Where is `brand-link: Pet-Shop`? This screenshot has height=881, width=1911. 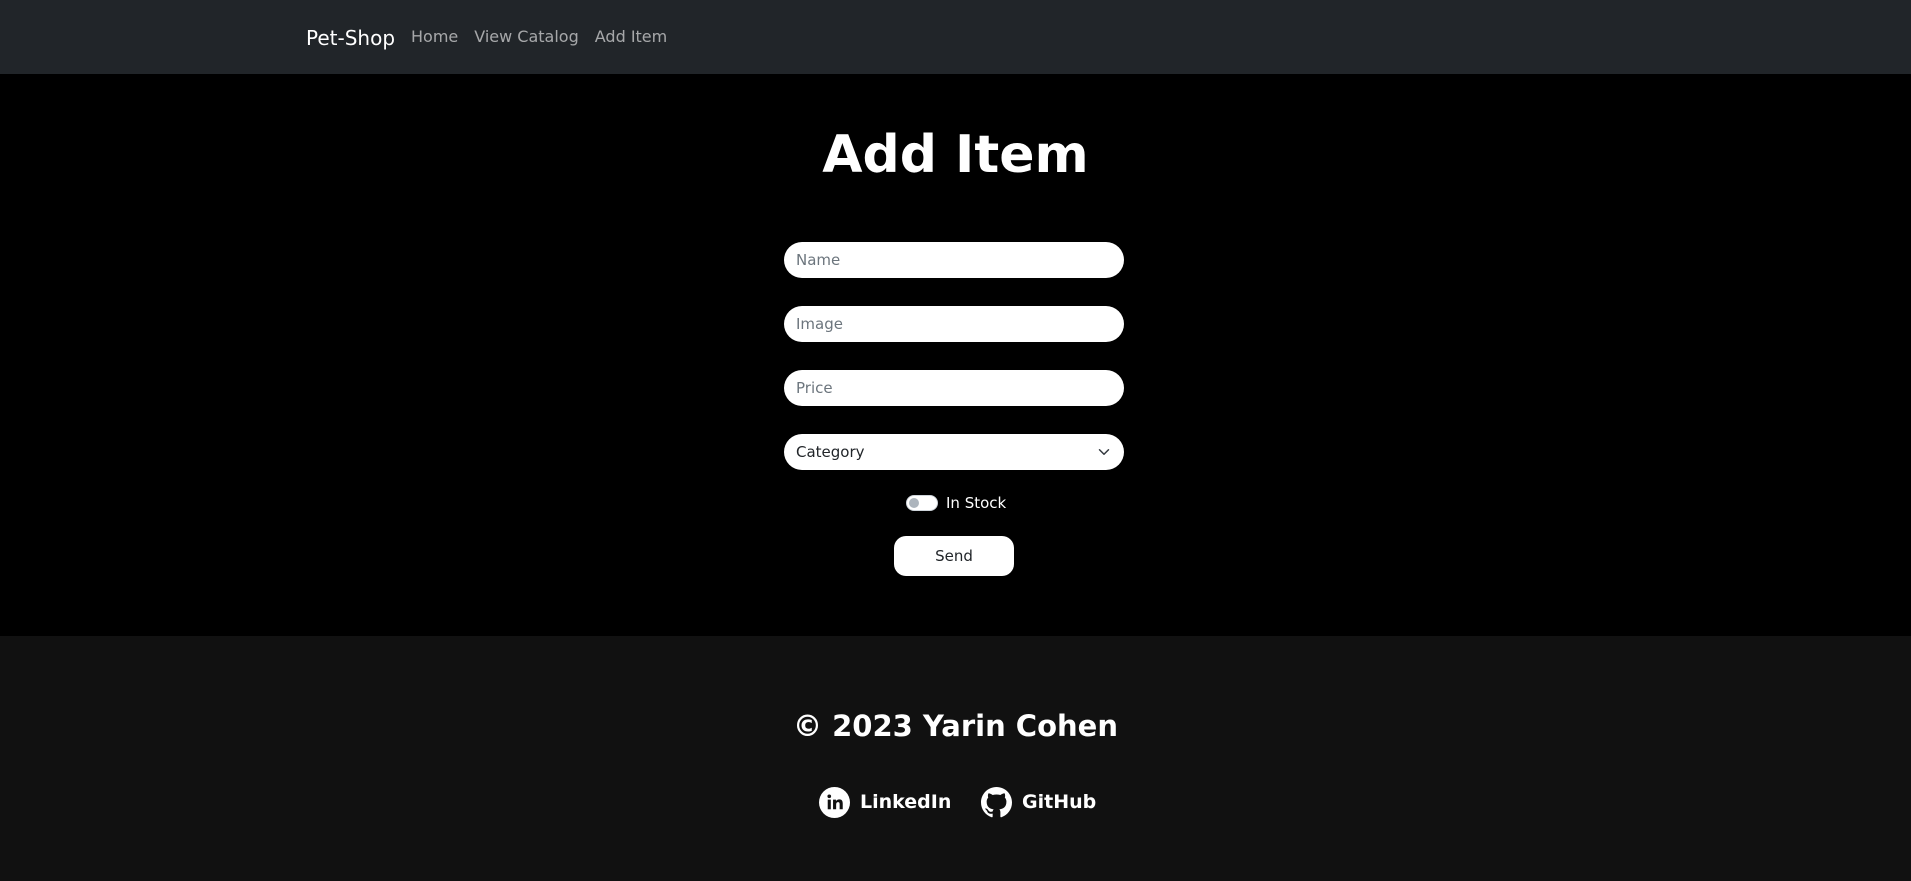 brand-link: Pet-Shop is located at coordinates (350, 38).